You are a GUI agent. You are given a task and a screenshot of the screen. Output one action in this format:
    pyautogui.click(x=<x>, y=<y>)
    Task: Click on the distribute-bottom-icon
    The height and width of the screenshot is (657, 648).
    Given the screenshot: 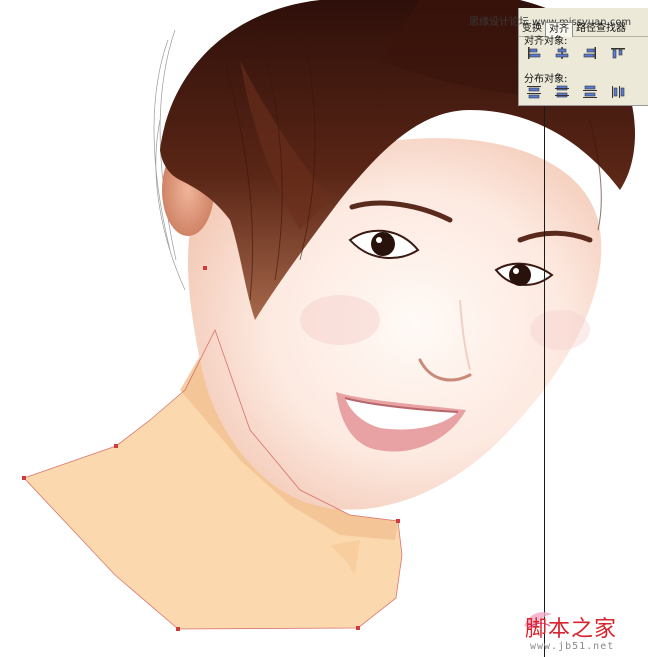 What is the action you would take?
    pyautogui.click(x=590, y=91)
    